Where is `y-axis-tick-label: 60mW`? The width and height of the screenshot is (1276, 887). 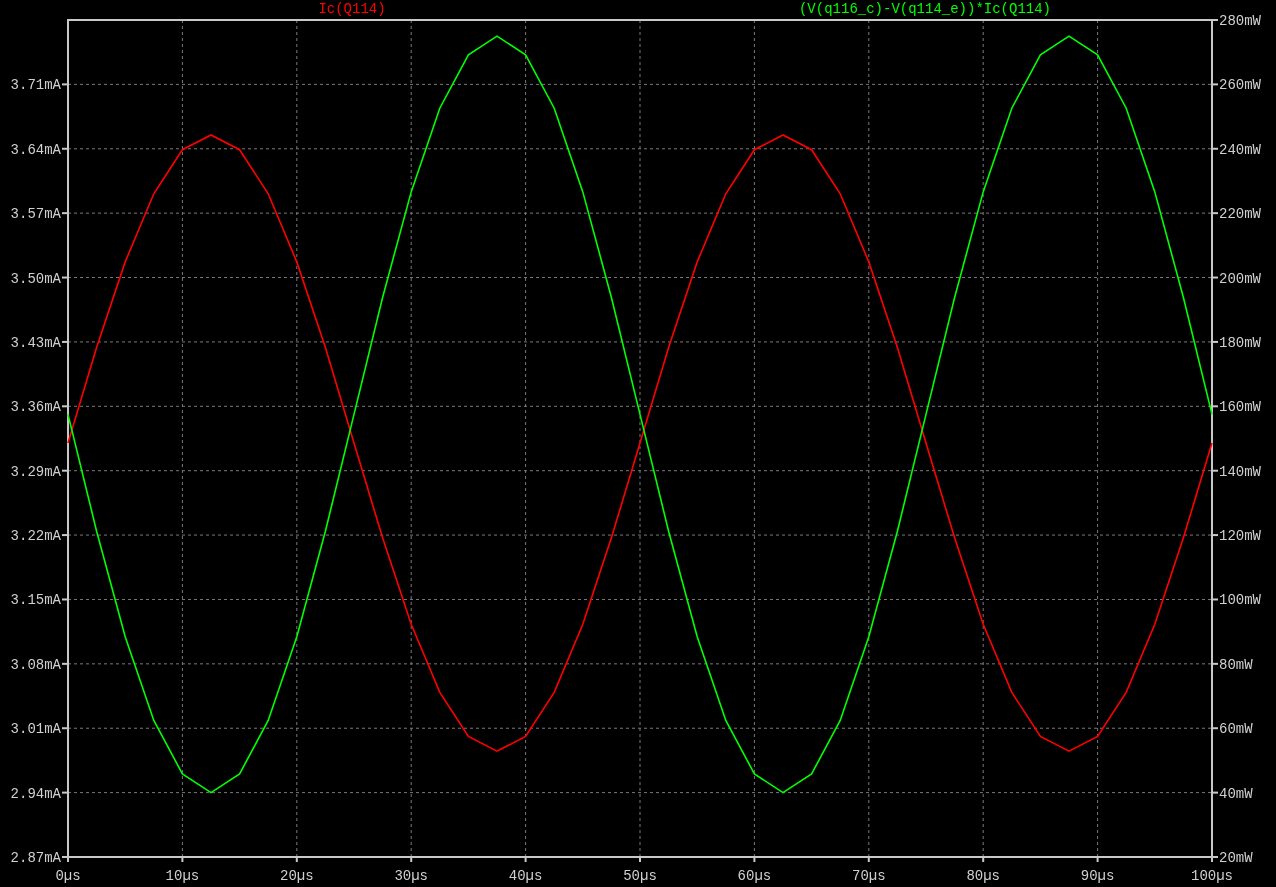 y-axis-tick-label: 60mW is located at coordinates (1236, 729).